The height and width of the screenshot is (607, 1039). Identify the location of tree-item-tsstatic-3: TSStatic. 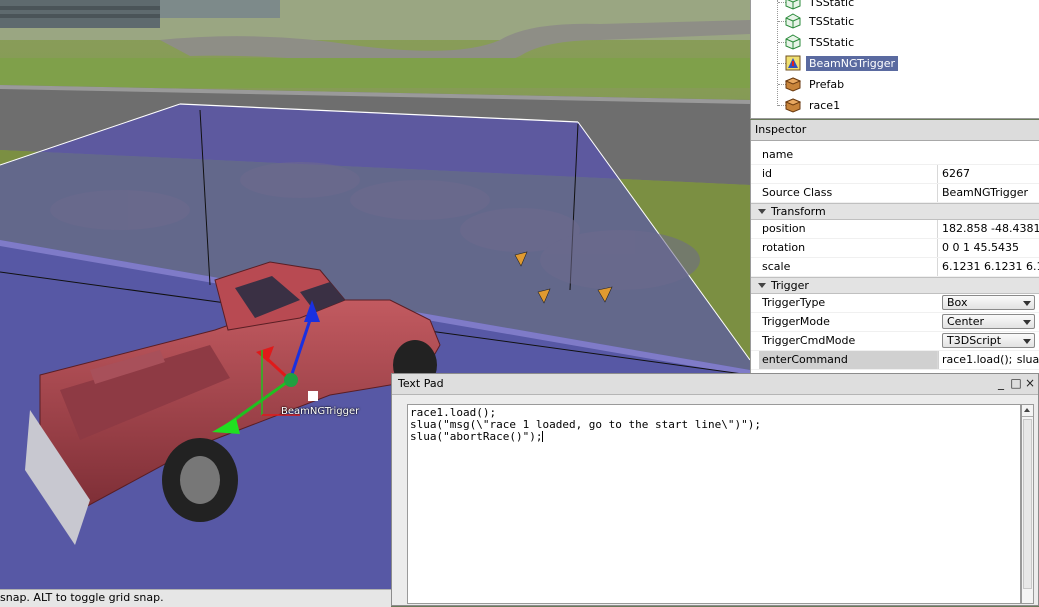
(821, 42).